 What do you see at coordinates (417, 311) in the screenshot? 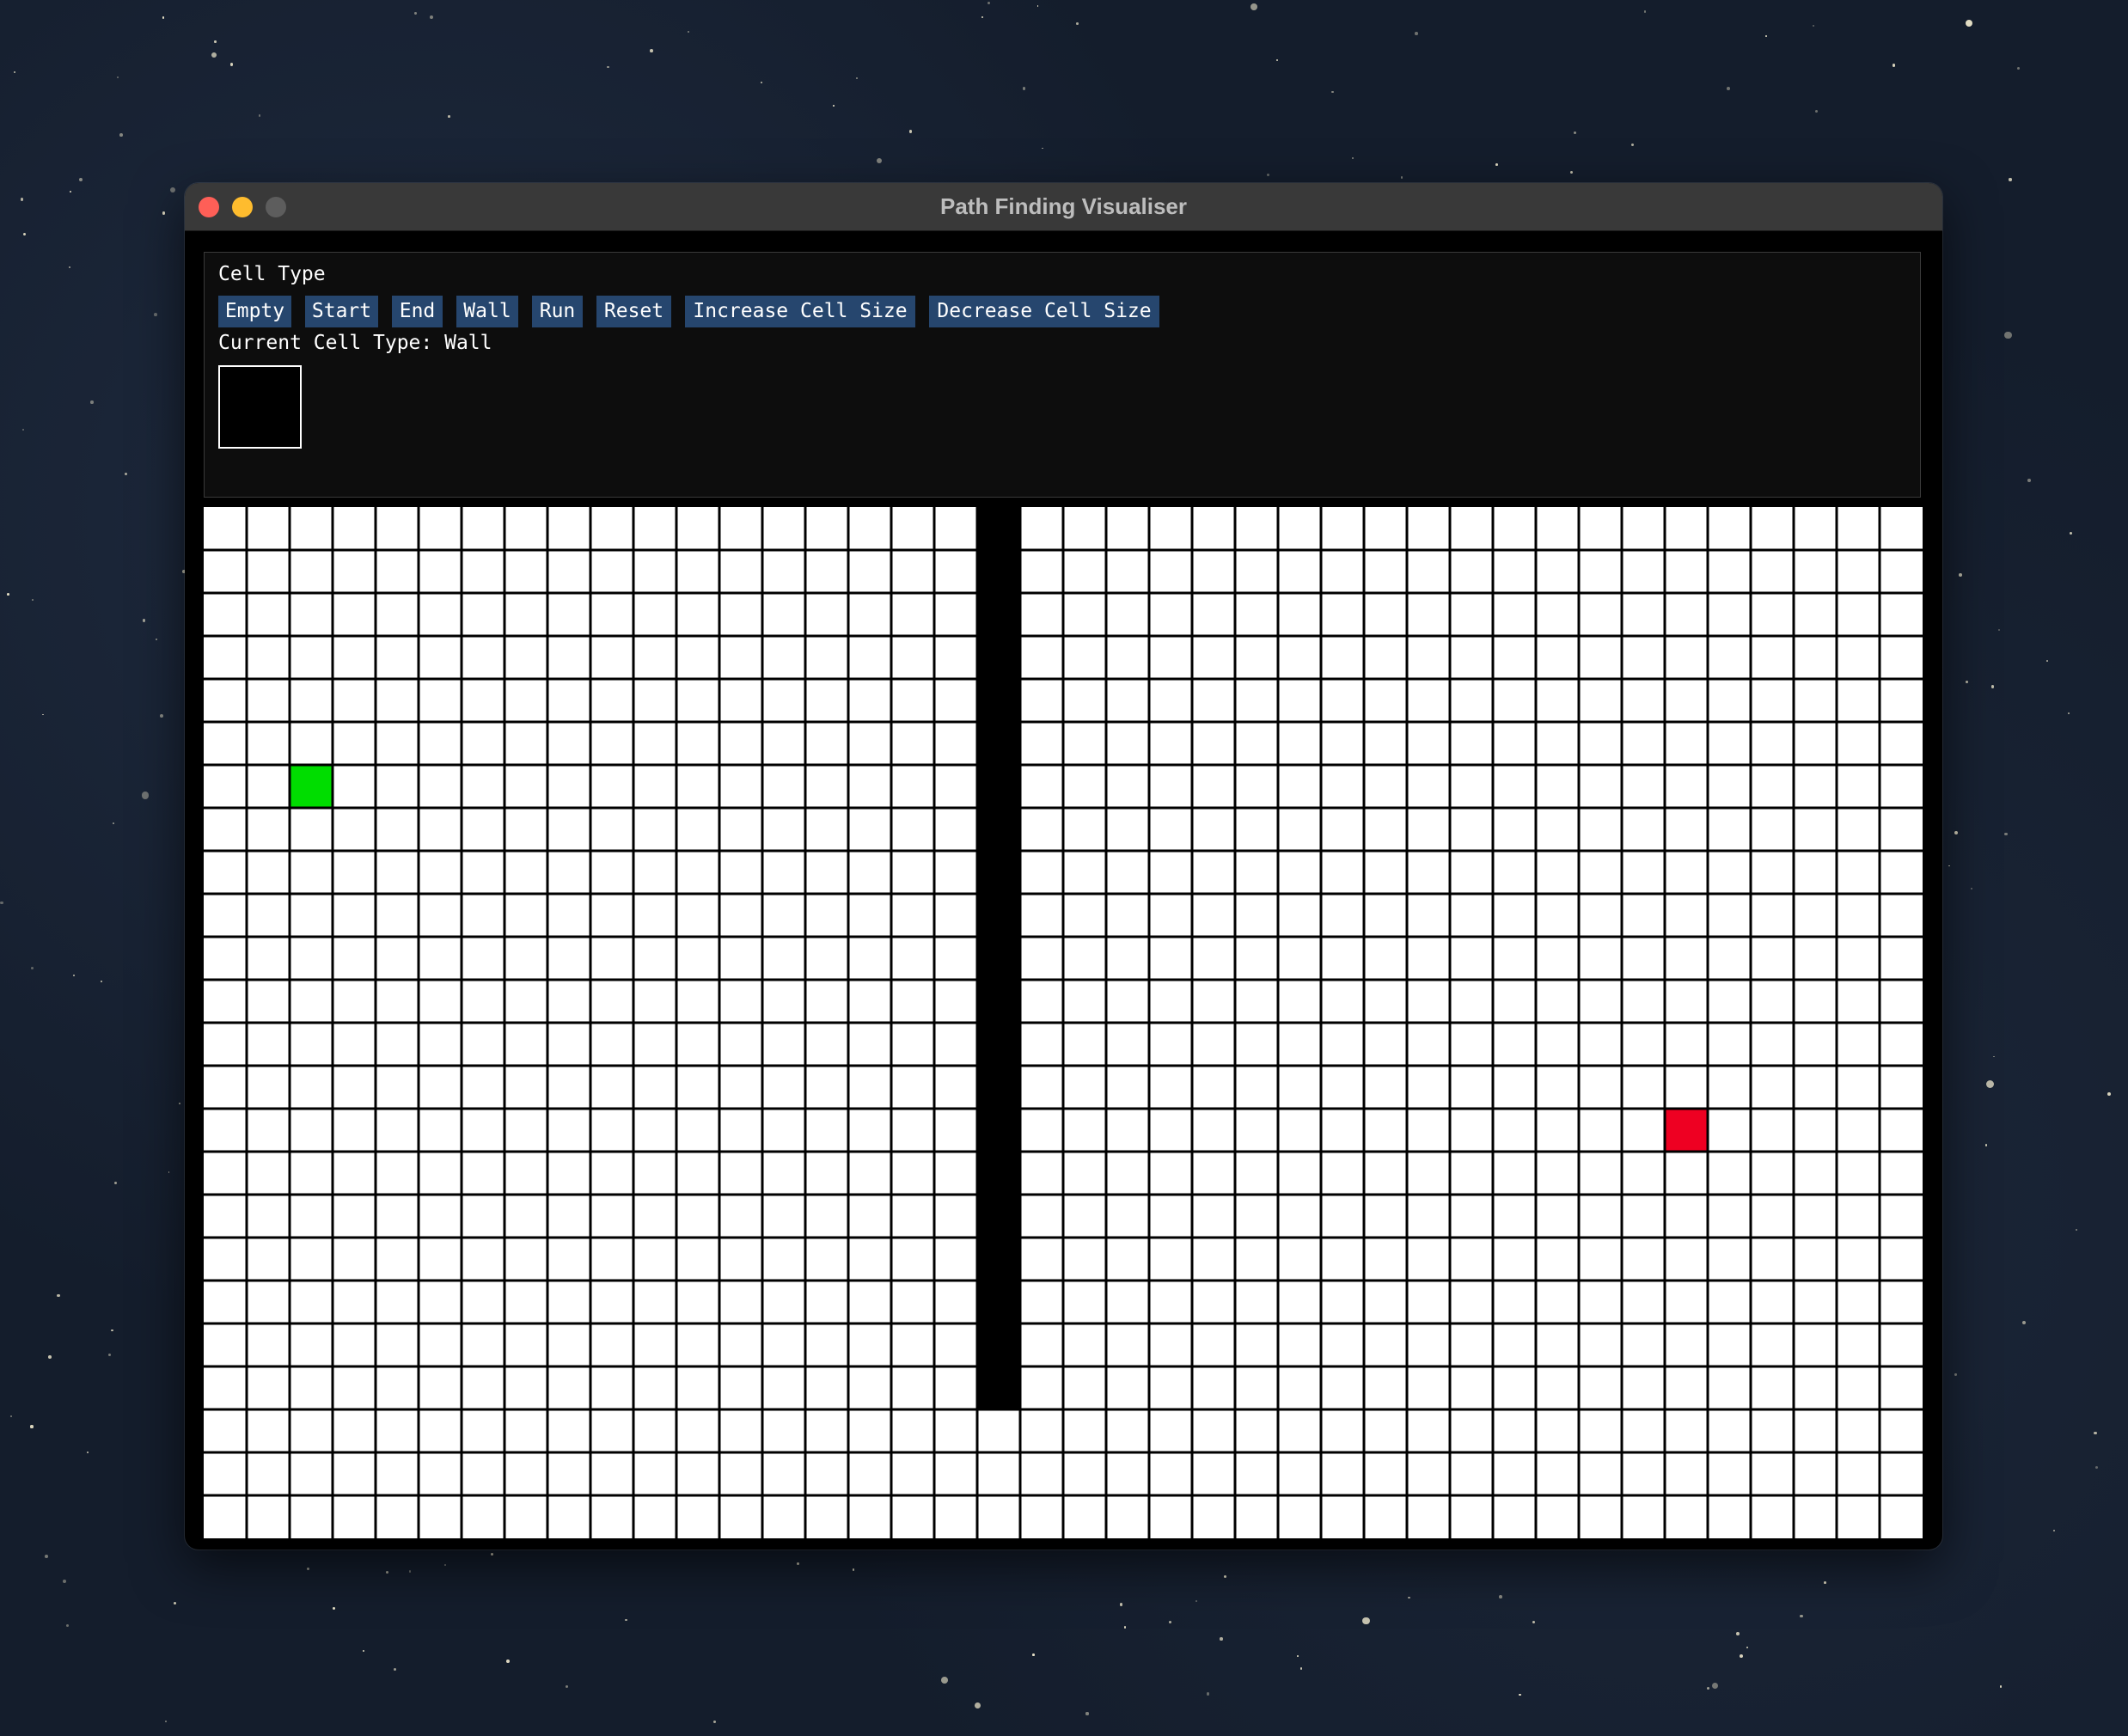
I see `end-button: End` at bounding box center [417, 311].